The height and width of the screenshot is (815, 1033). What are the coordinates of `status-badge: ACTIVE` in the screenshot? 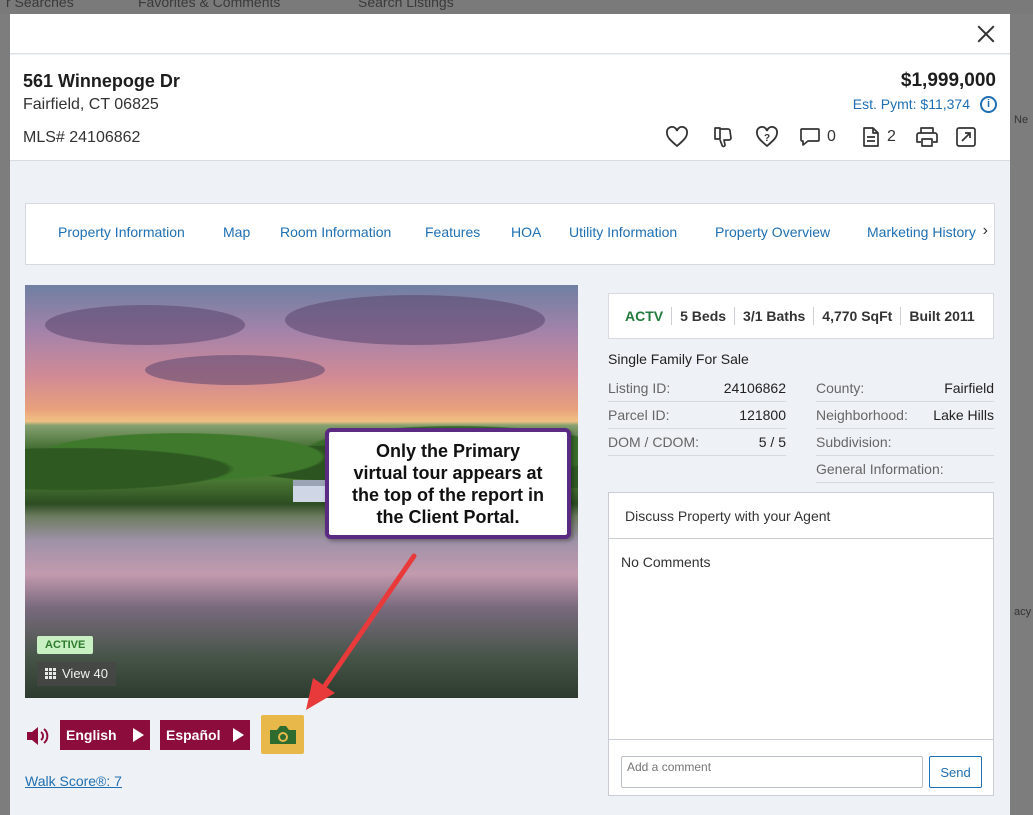 It's located at (65, 645).